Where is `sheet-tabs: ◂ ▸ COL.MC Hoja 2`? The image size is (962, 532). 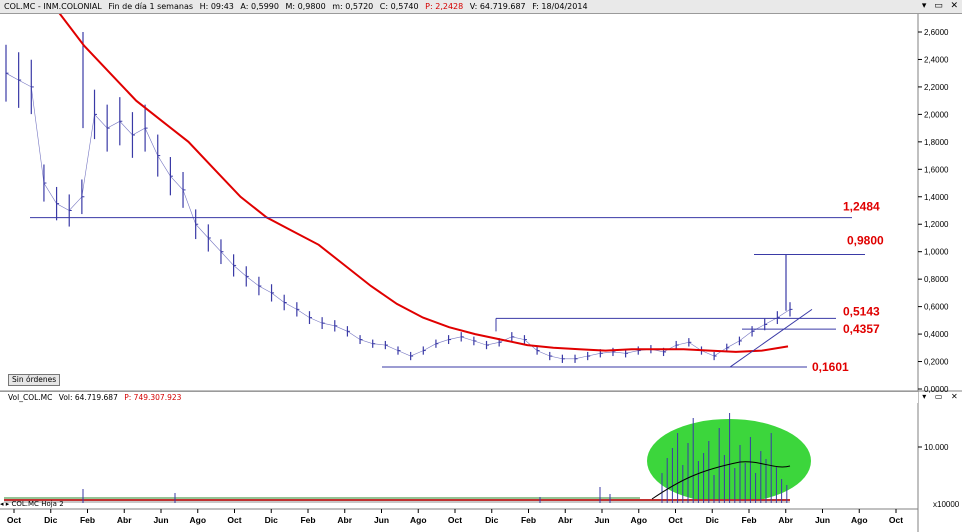
sheet-tabs: ◂ ▸ COL.MC Hoja 2 is located at coordinates (55, 504).